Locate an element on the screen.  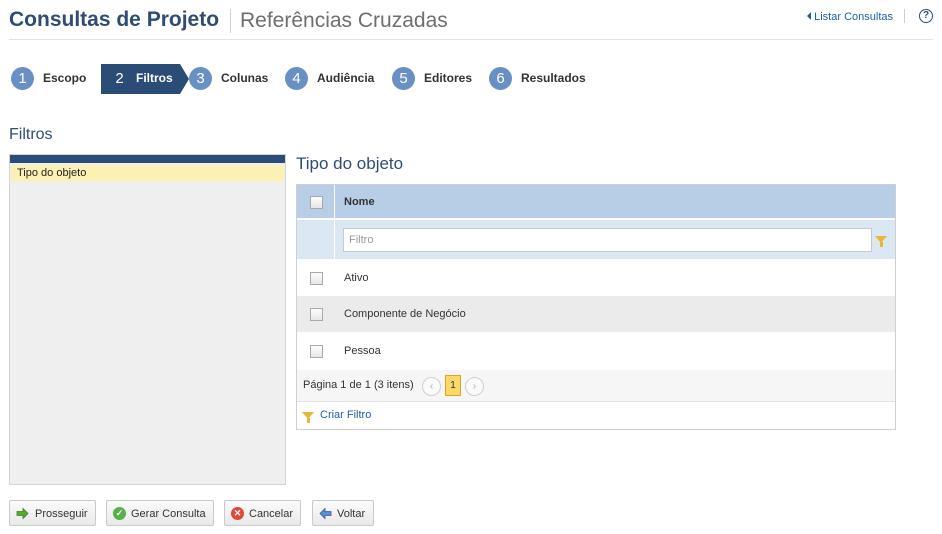
table-row: Pessoa is located at coordinates (596, 351).